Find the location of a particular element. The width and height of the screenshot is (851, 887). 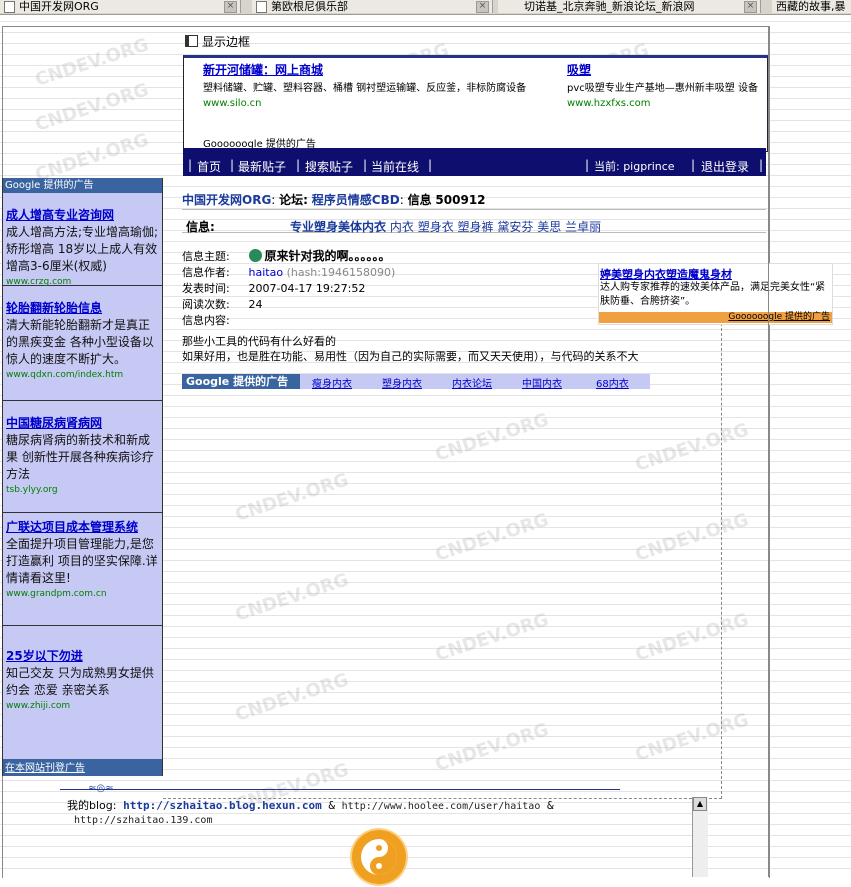

left-ad-title: 广联达项目成本管理系统 is located at coordinates (82, 527).